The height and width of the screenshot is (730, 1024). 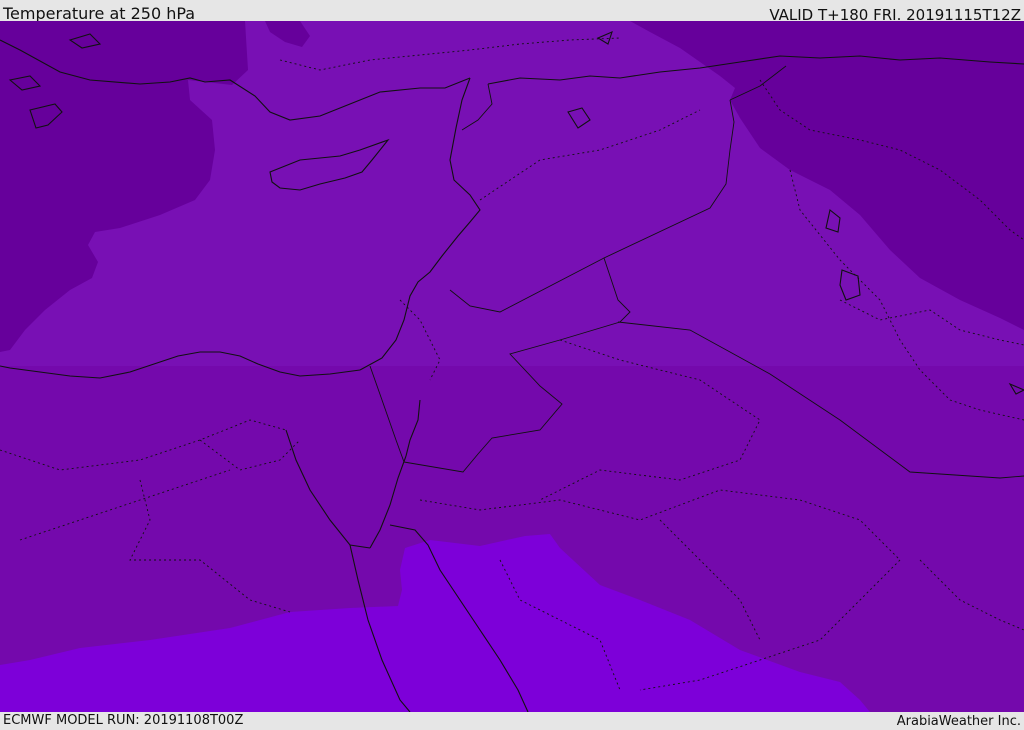 I want to click on brand-label: ArabiaWeather Inc., so click(x=958, y=721).